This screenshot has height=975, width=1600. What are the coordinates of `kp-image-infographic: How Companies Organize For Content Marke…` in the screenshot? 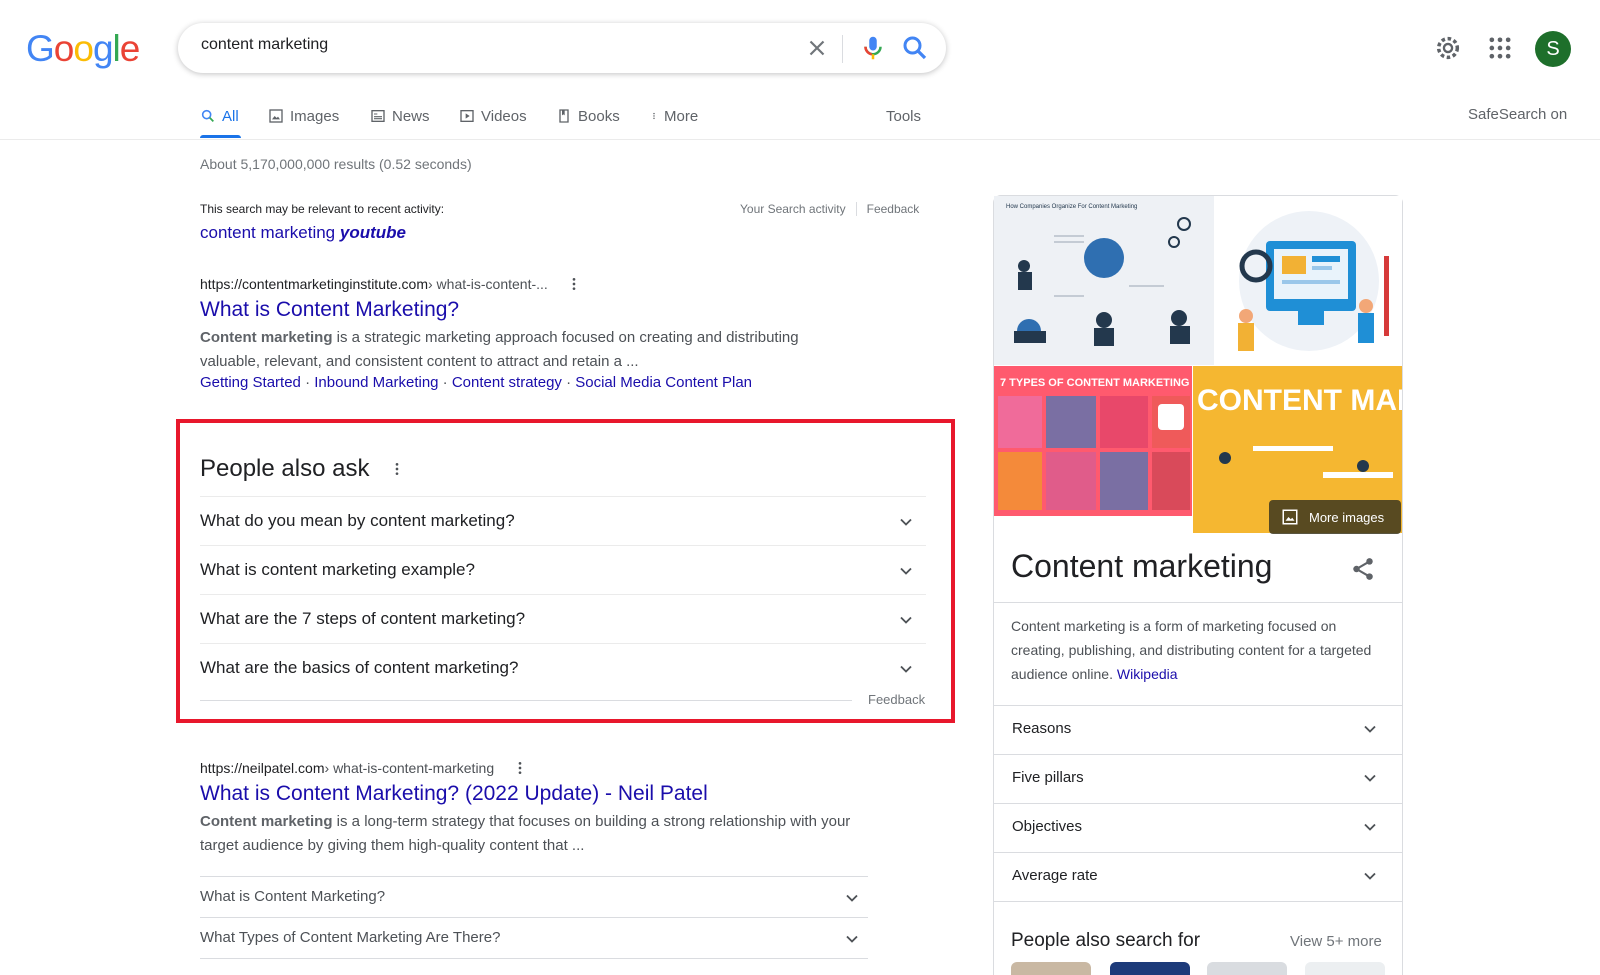 It's located at (1104, 280).